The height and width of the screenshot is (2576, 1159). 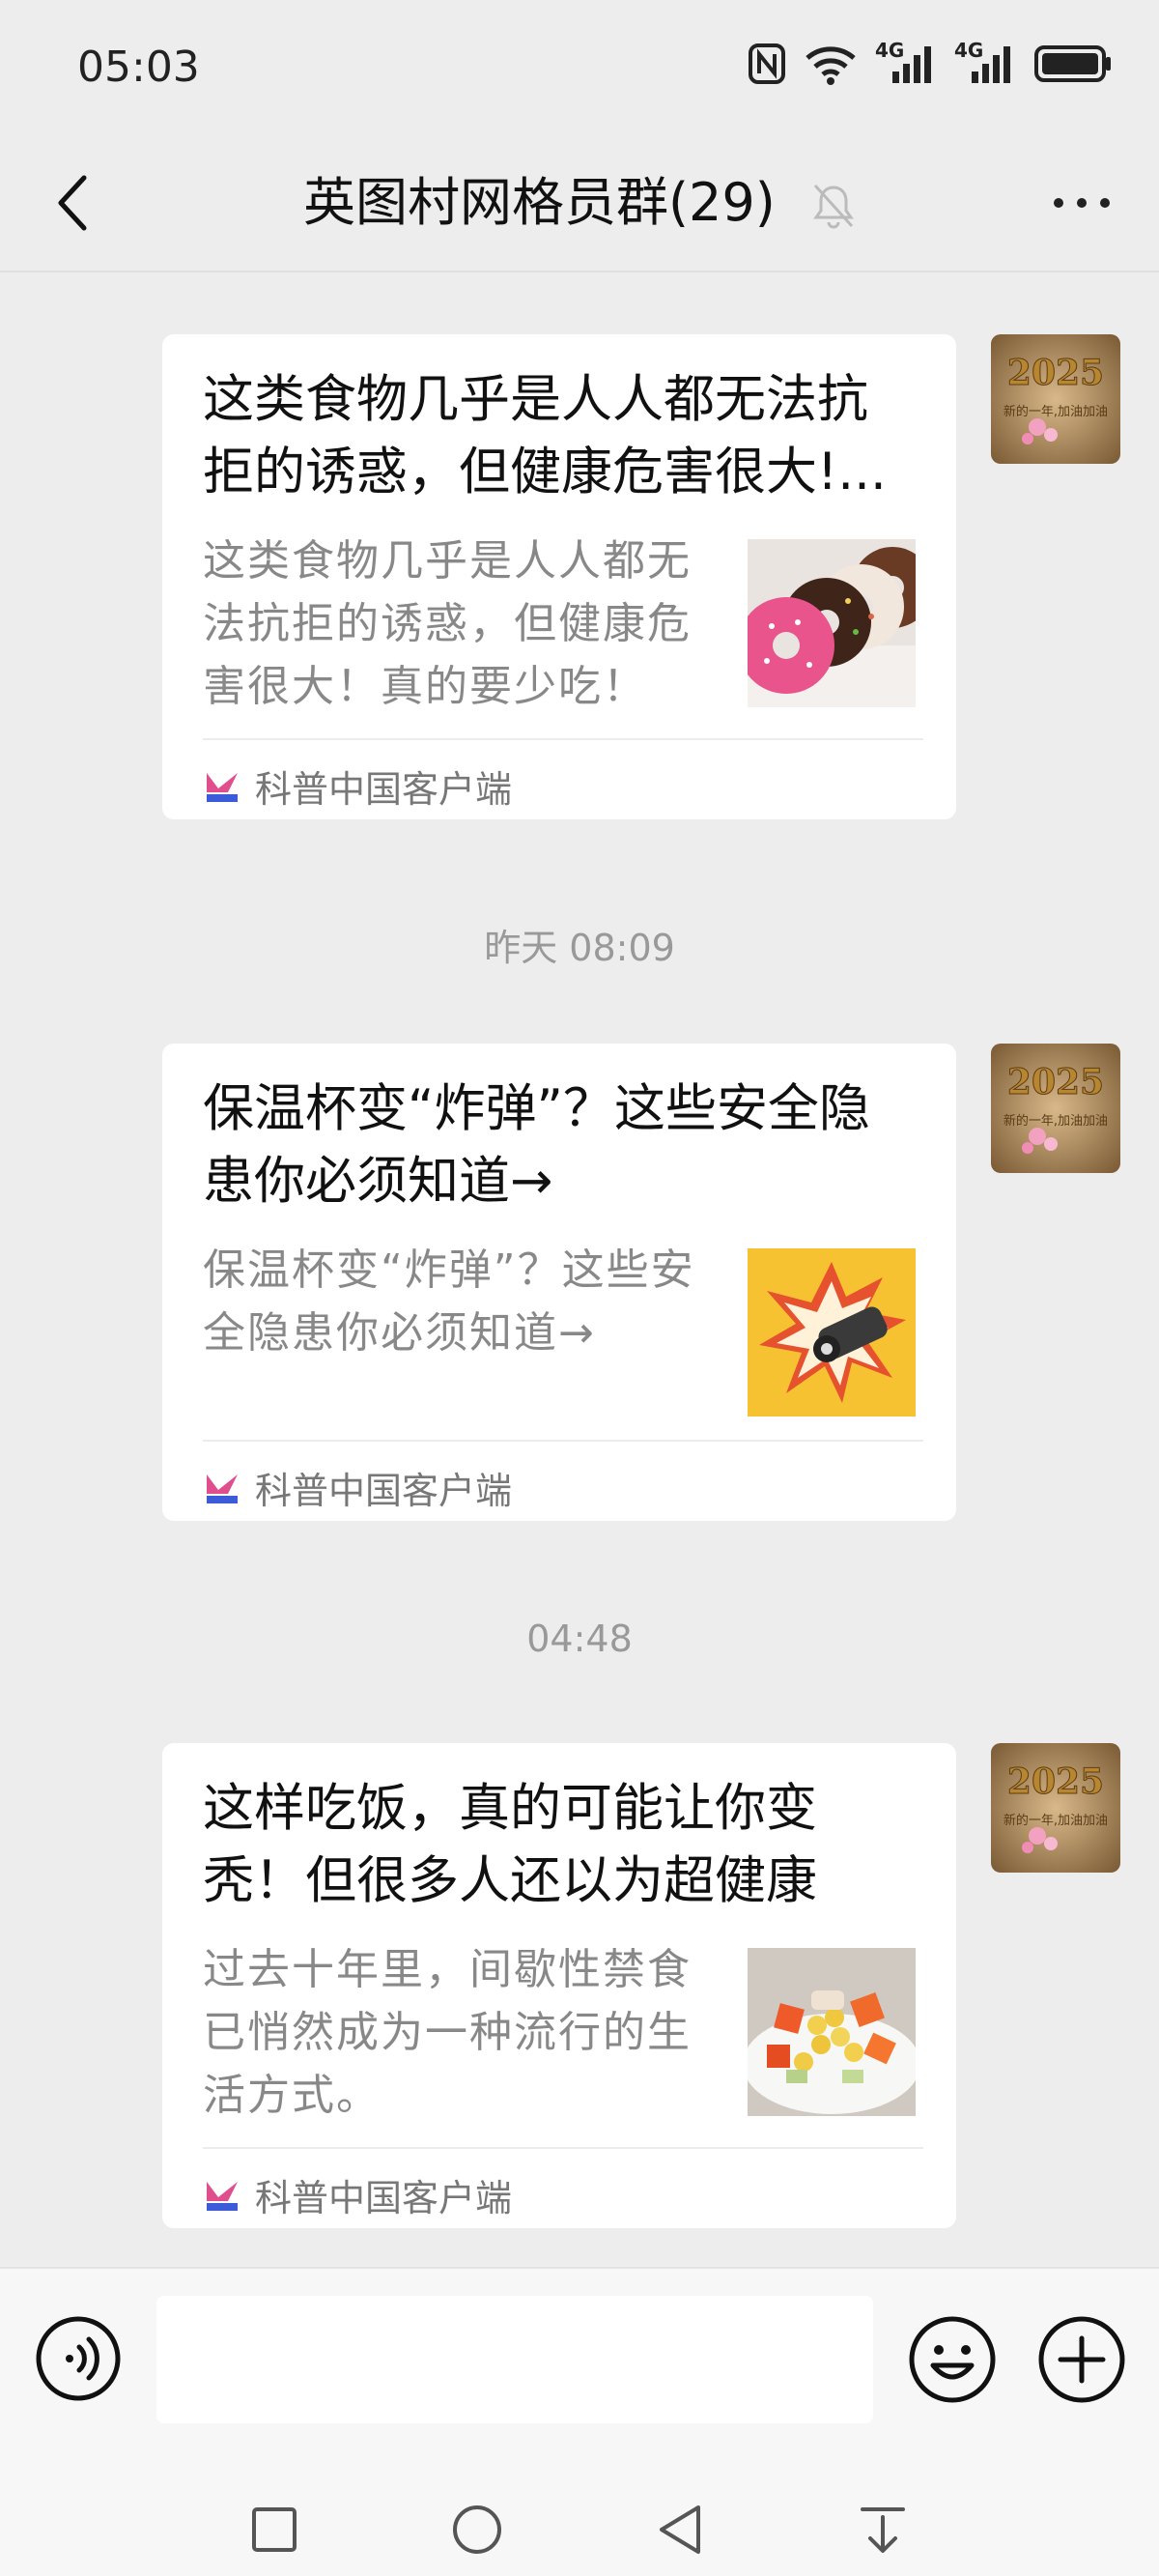 I want to click on article-title: 保温杯变“炸弹”？这些安全隐患你必须知道→, so click(x=536, y=1145).